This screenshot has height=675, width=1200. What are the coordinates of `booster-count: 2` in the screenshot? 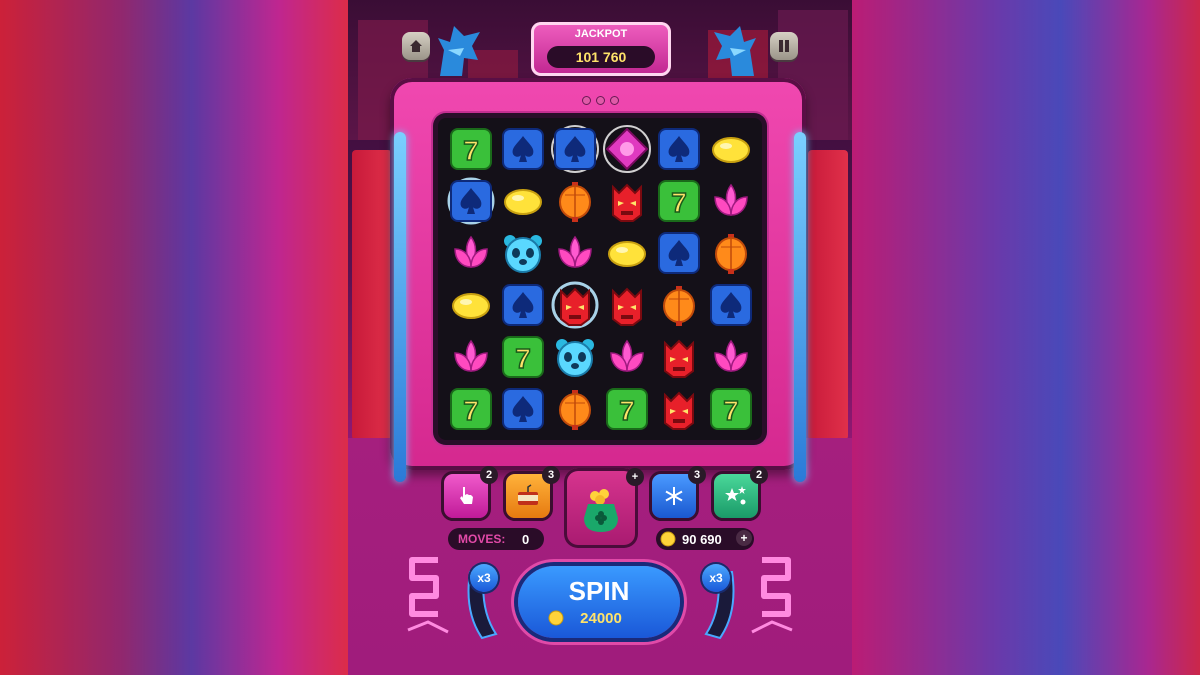 It's located at (759, 475).